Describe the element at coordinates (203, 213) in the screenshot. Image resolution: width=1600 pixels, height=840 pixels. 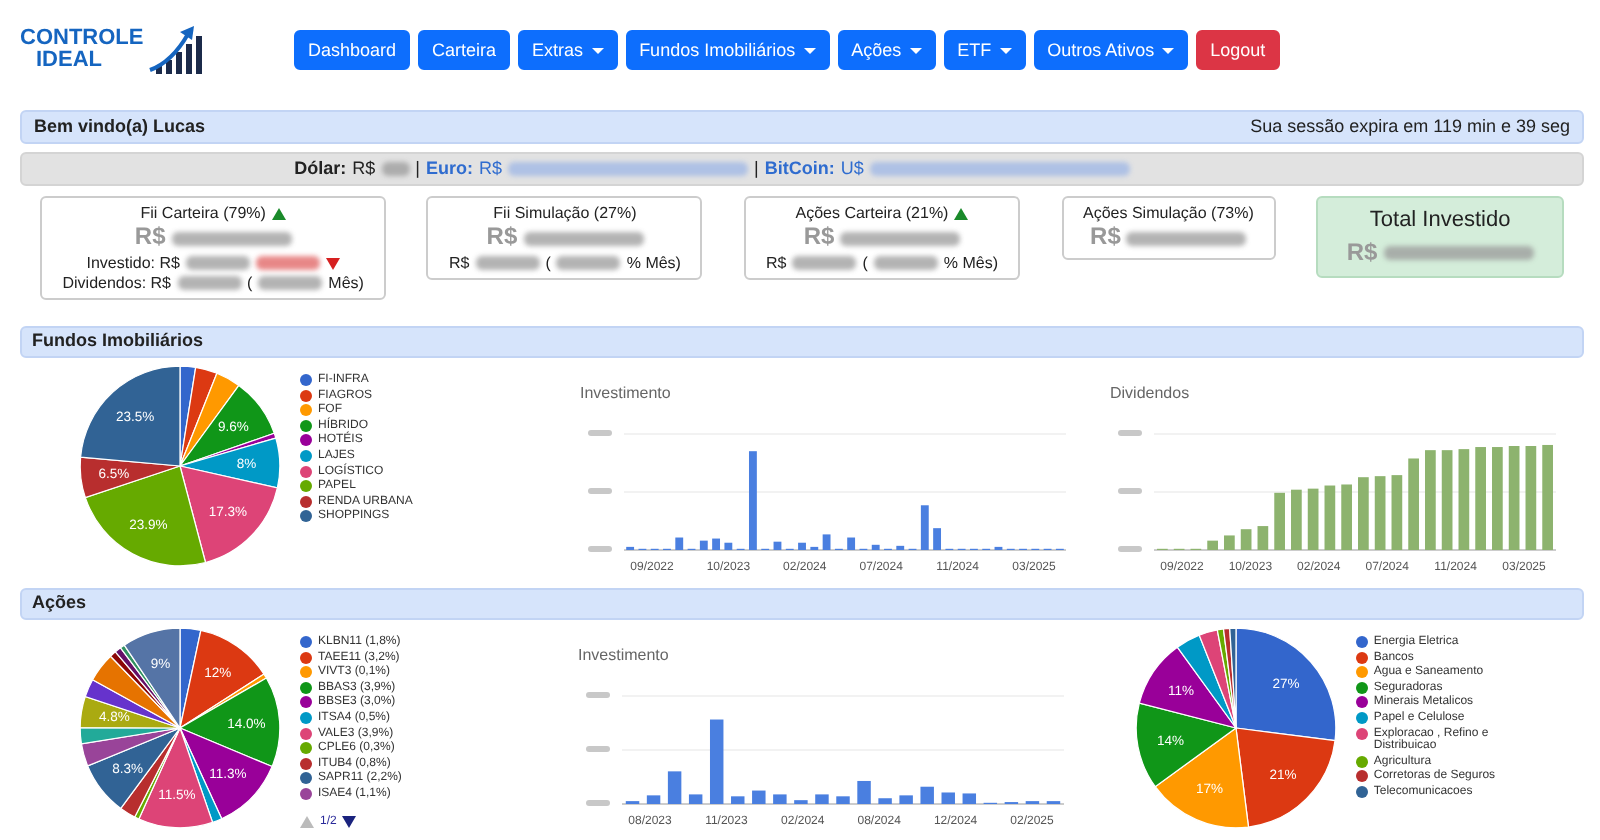
I see `label-text: Fii Carteira (79%)` at that location.